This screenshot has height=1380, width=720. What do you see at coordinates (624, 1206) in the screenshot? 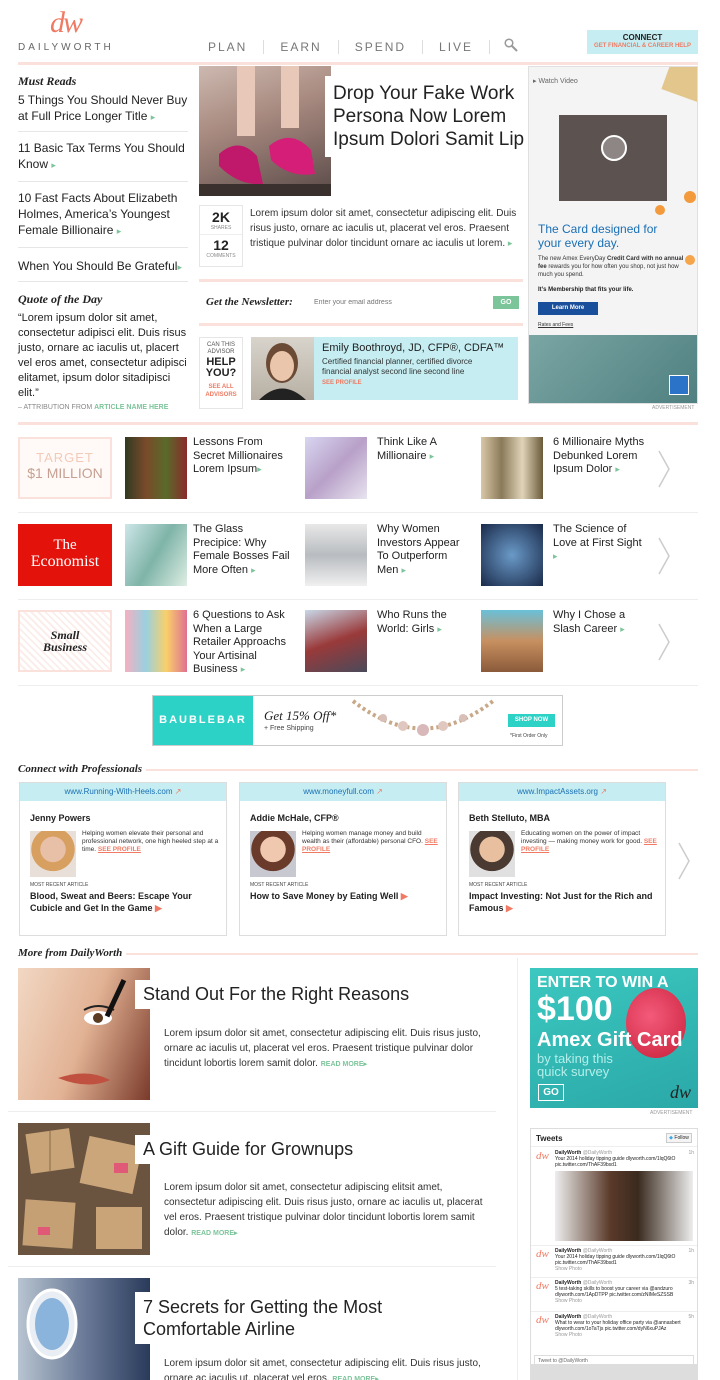
I see `tweet-photo` at bounding box center [624, 1206].